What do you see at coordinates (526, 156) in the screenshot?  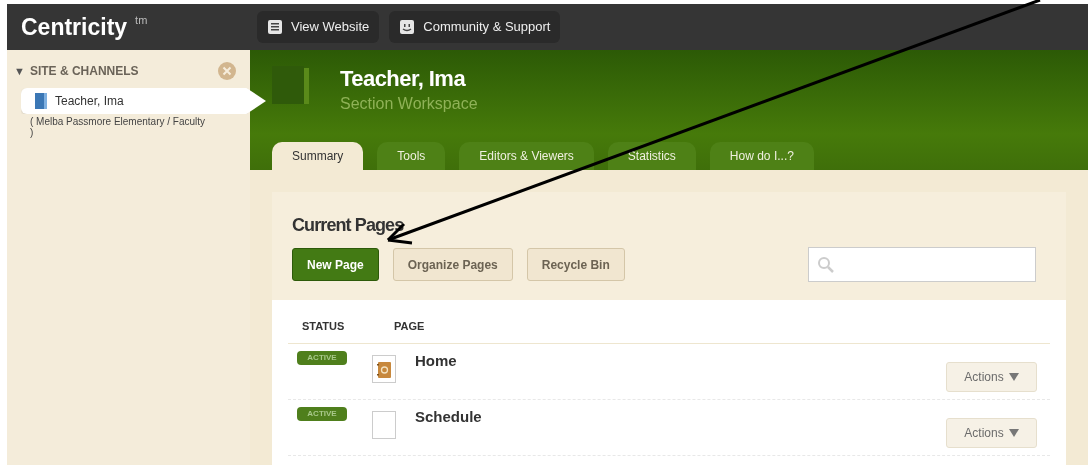 I see `tab: Editors & Viewers` at bounding box center [526, 156].